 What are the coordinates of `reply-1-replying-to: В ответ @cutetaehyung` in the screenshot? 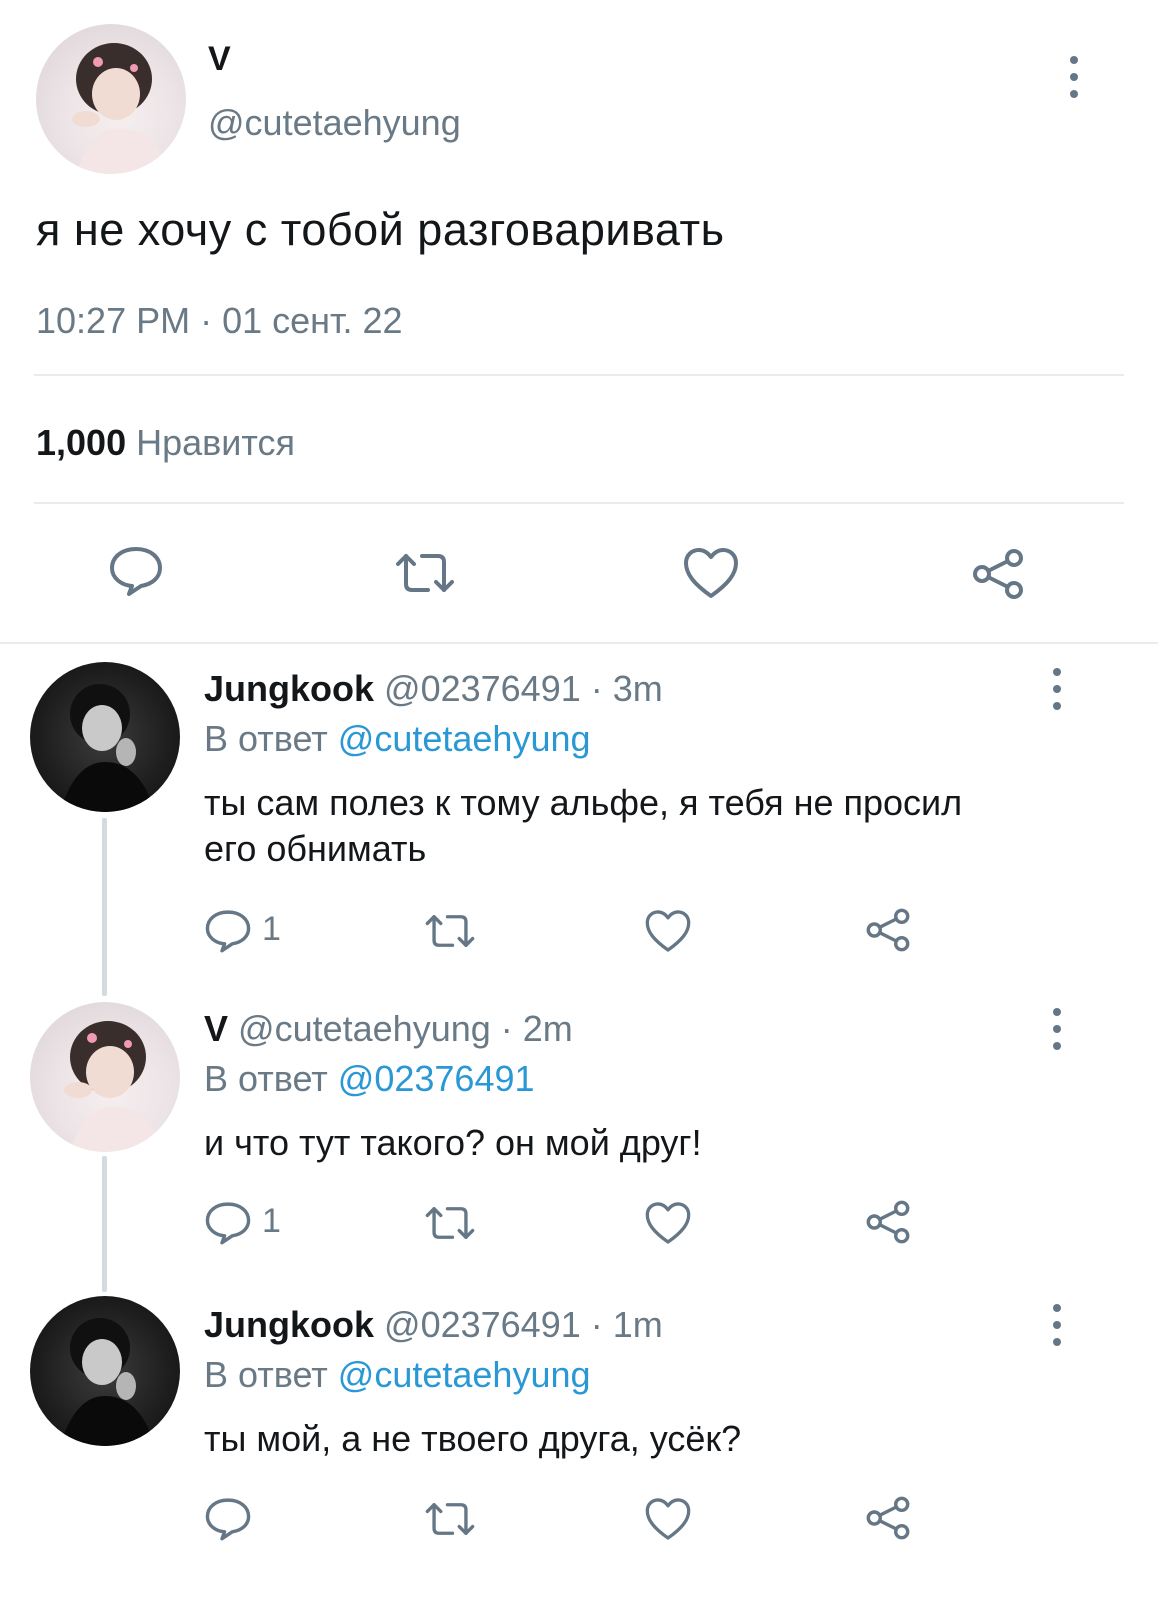 It's located at (397, 739).